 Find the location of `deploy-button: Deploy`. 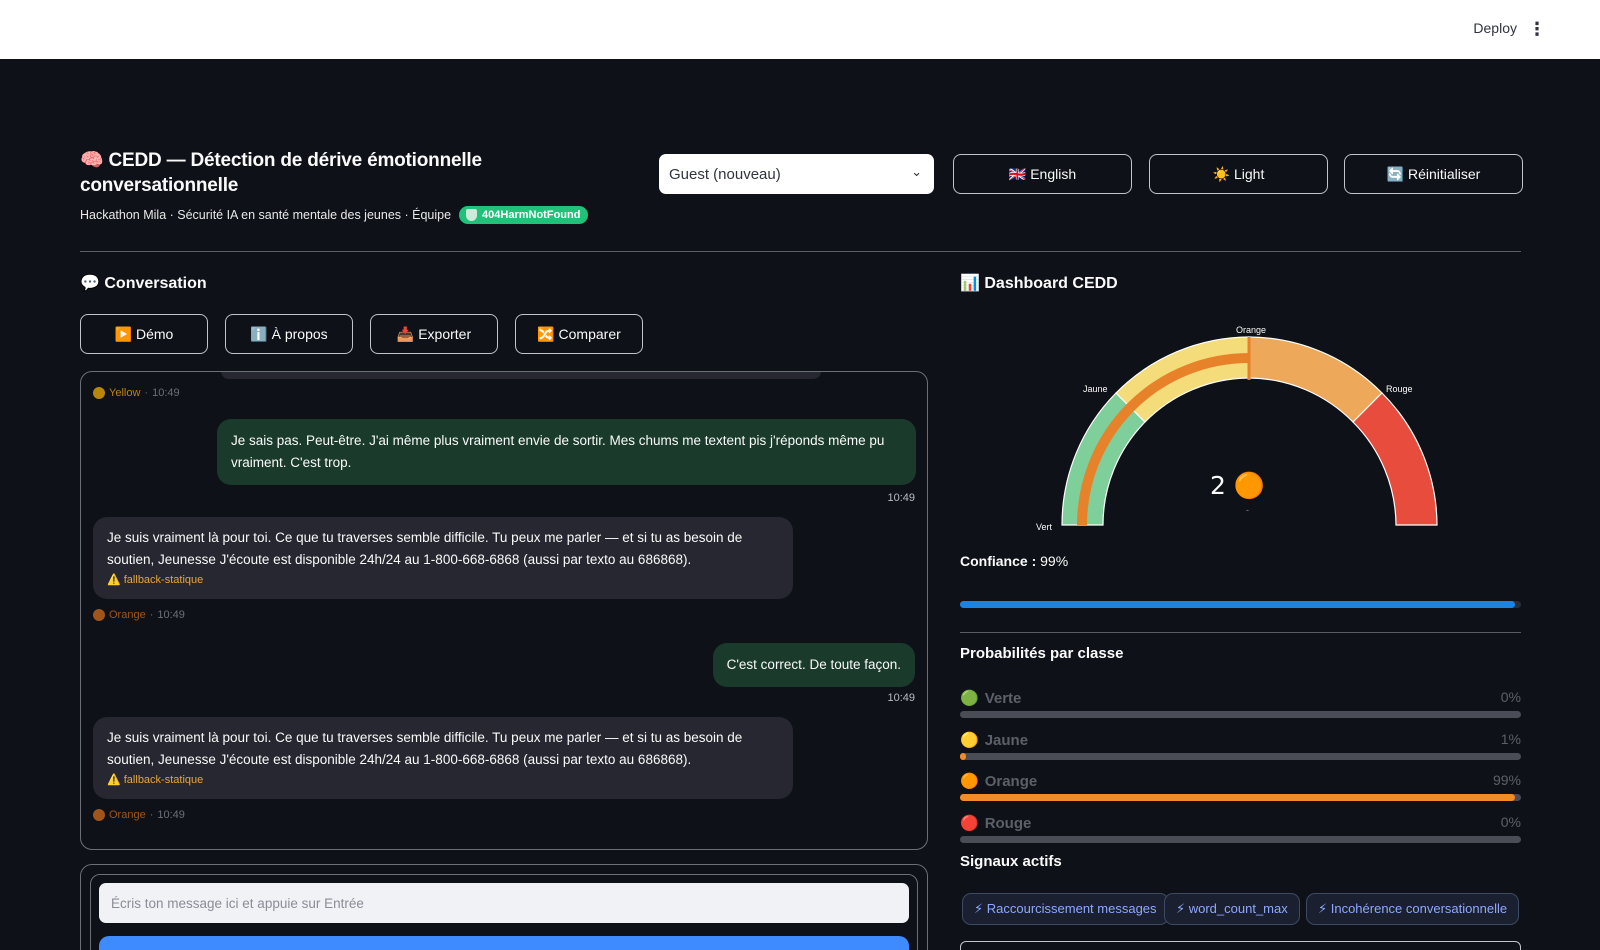

deploy-button: Deploy is located at coordinates (1495, 28).